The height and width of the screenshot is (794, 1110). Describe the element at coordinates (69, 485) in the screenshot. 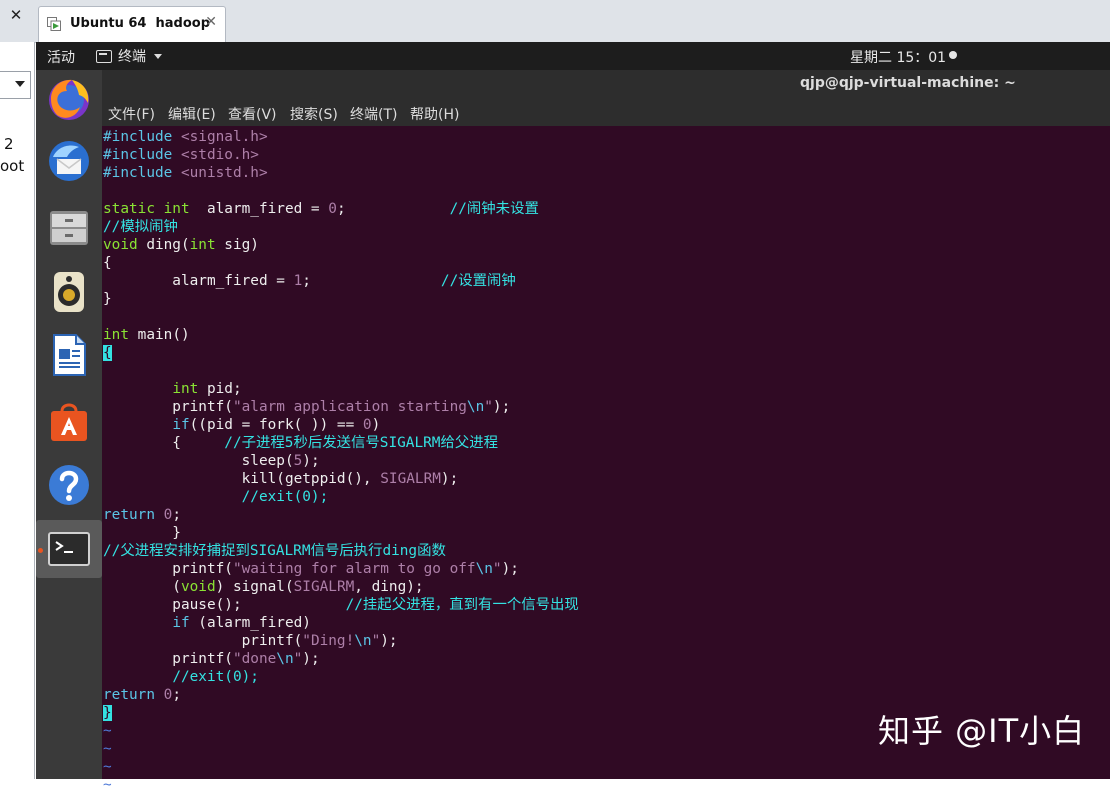

I see `dock-item-help` at that location.